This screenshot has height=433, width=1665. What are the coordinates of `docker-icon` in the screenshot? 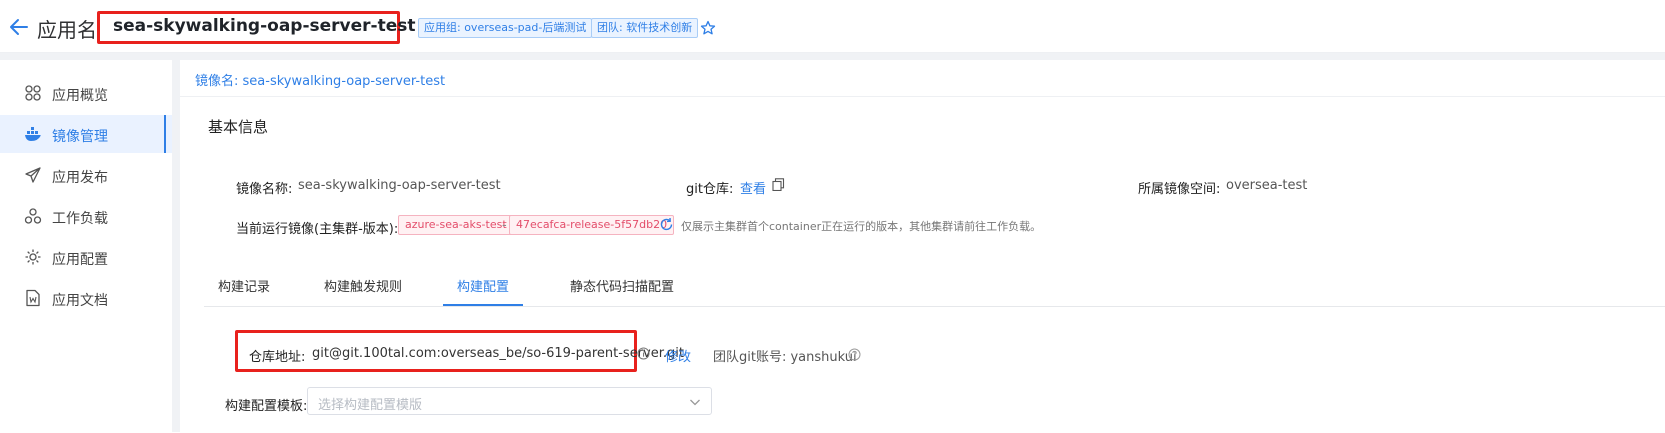 It's located at (33, 134).